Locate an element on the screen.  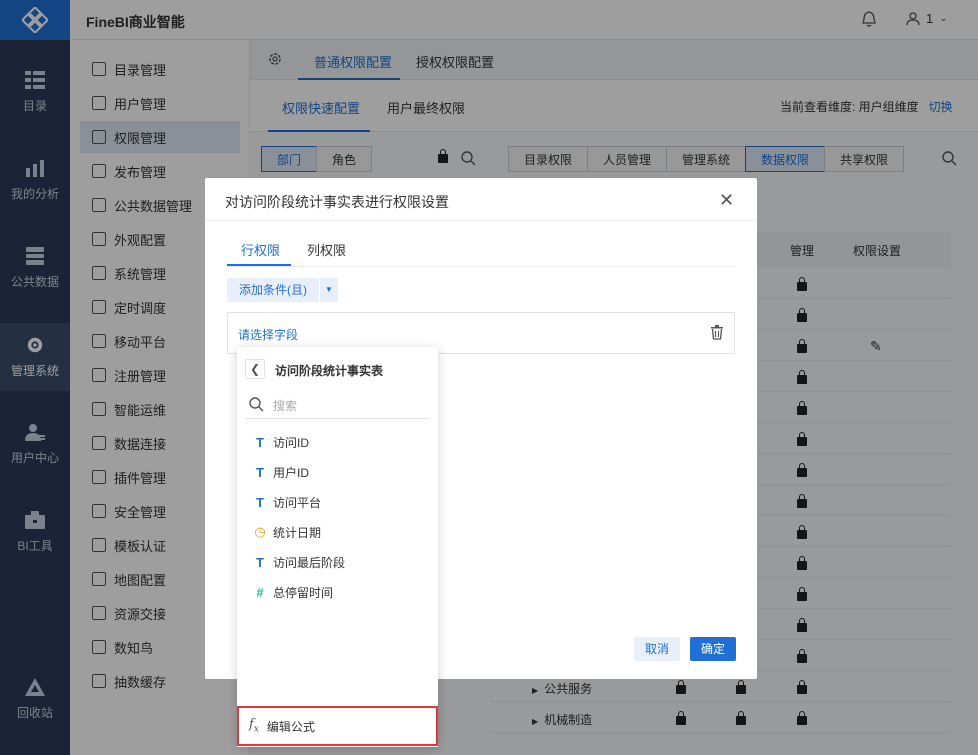
field-item-label: 访问ID is located at coordinates (291, 442).